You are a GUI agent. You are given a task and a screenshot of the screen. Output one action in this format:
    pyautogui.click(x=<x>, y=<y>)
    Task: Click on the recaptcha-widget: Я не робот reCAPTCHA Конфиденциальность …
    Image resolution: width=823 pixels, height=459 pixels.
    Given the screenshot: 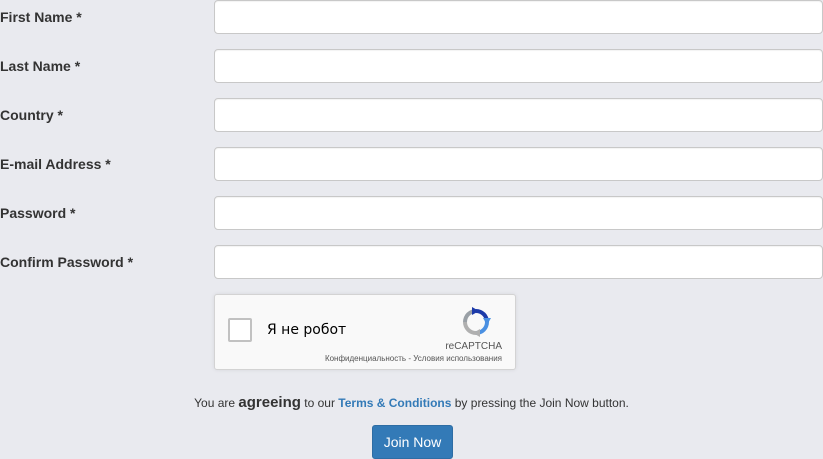 What is the action you would take?
    pyautogui.click(x=365, y=332)
    